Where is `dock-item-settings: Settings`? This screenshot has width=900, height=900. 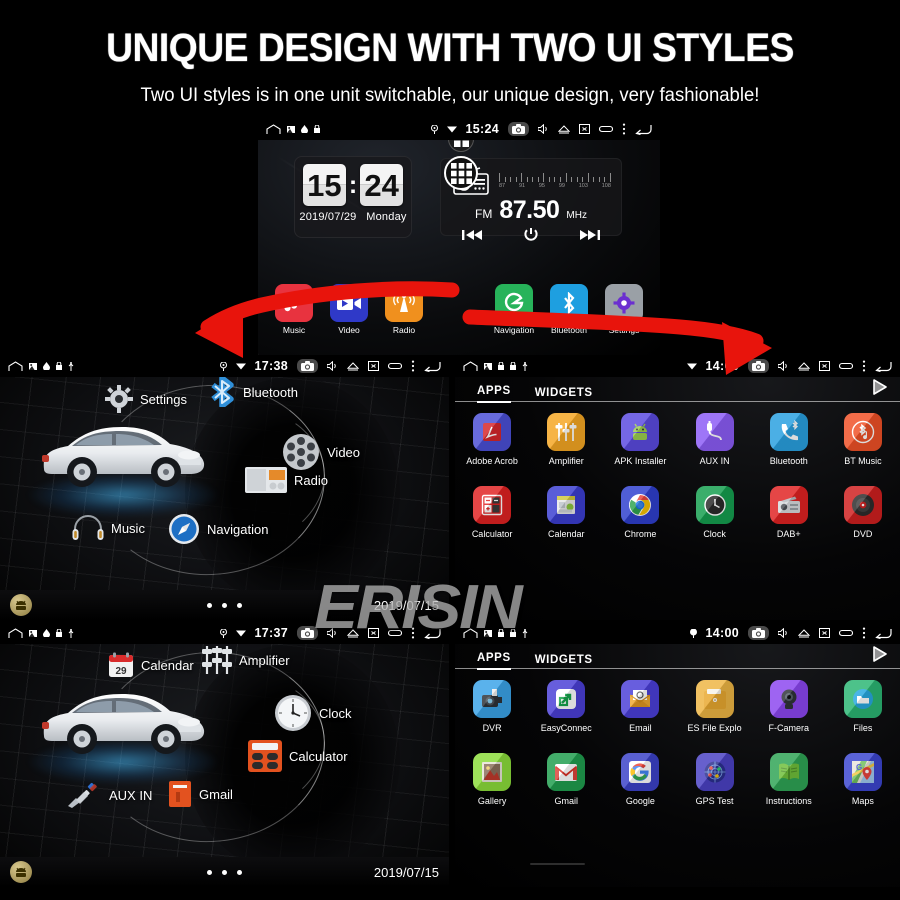
dock-item-settings: Settings is located at coordinates (624, 309).